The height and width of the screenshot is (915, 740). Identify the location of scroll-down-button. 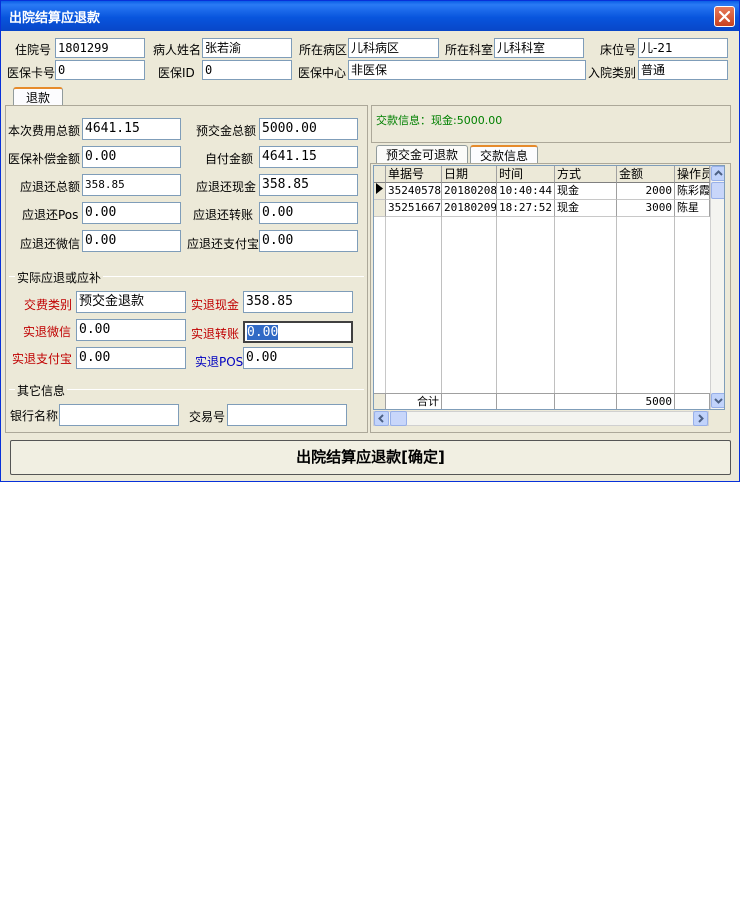
(717, 400).